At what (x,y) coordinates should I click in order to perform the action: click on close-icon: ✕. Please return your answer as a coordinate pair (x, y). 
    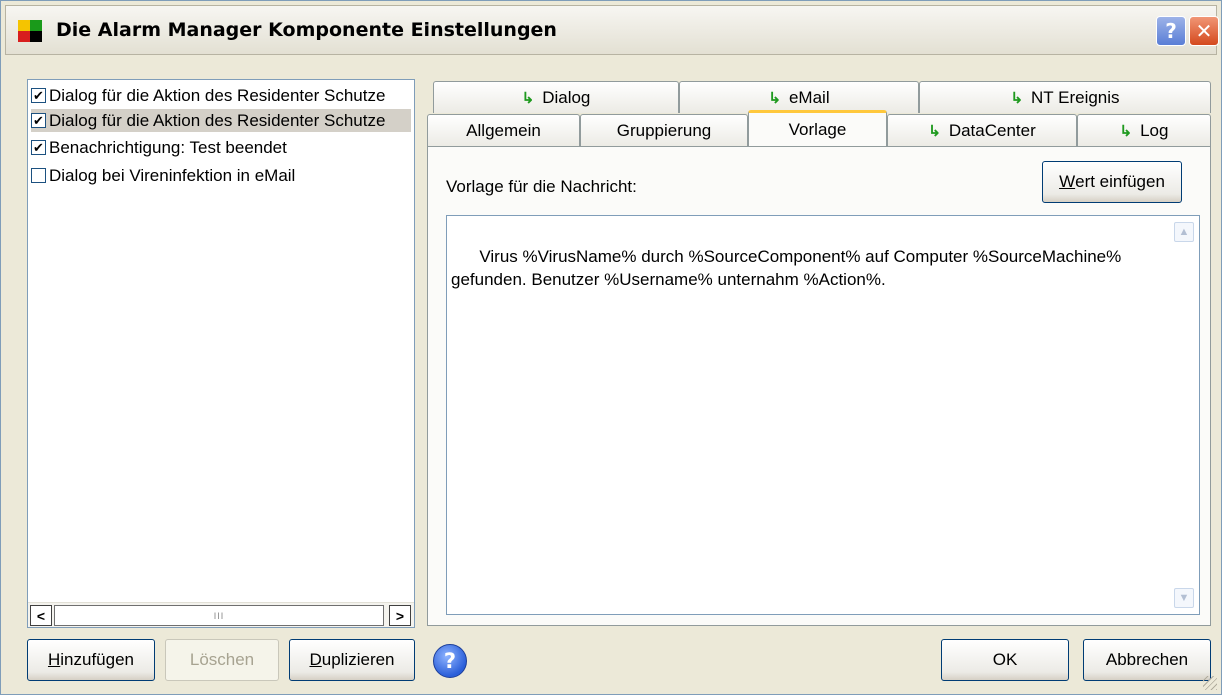
    Looking at the image, I should click on (1204, 31).